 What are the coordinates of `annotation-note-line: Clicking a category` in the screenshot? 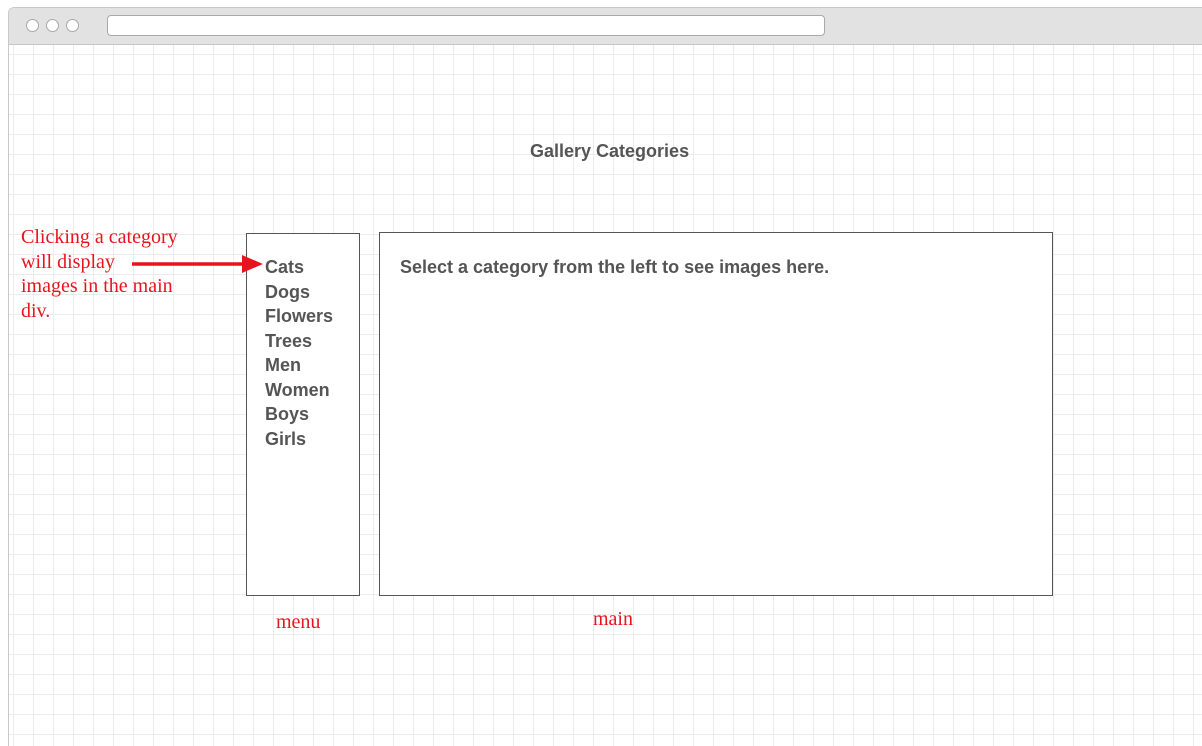 It's located at (99, 237).